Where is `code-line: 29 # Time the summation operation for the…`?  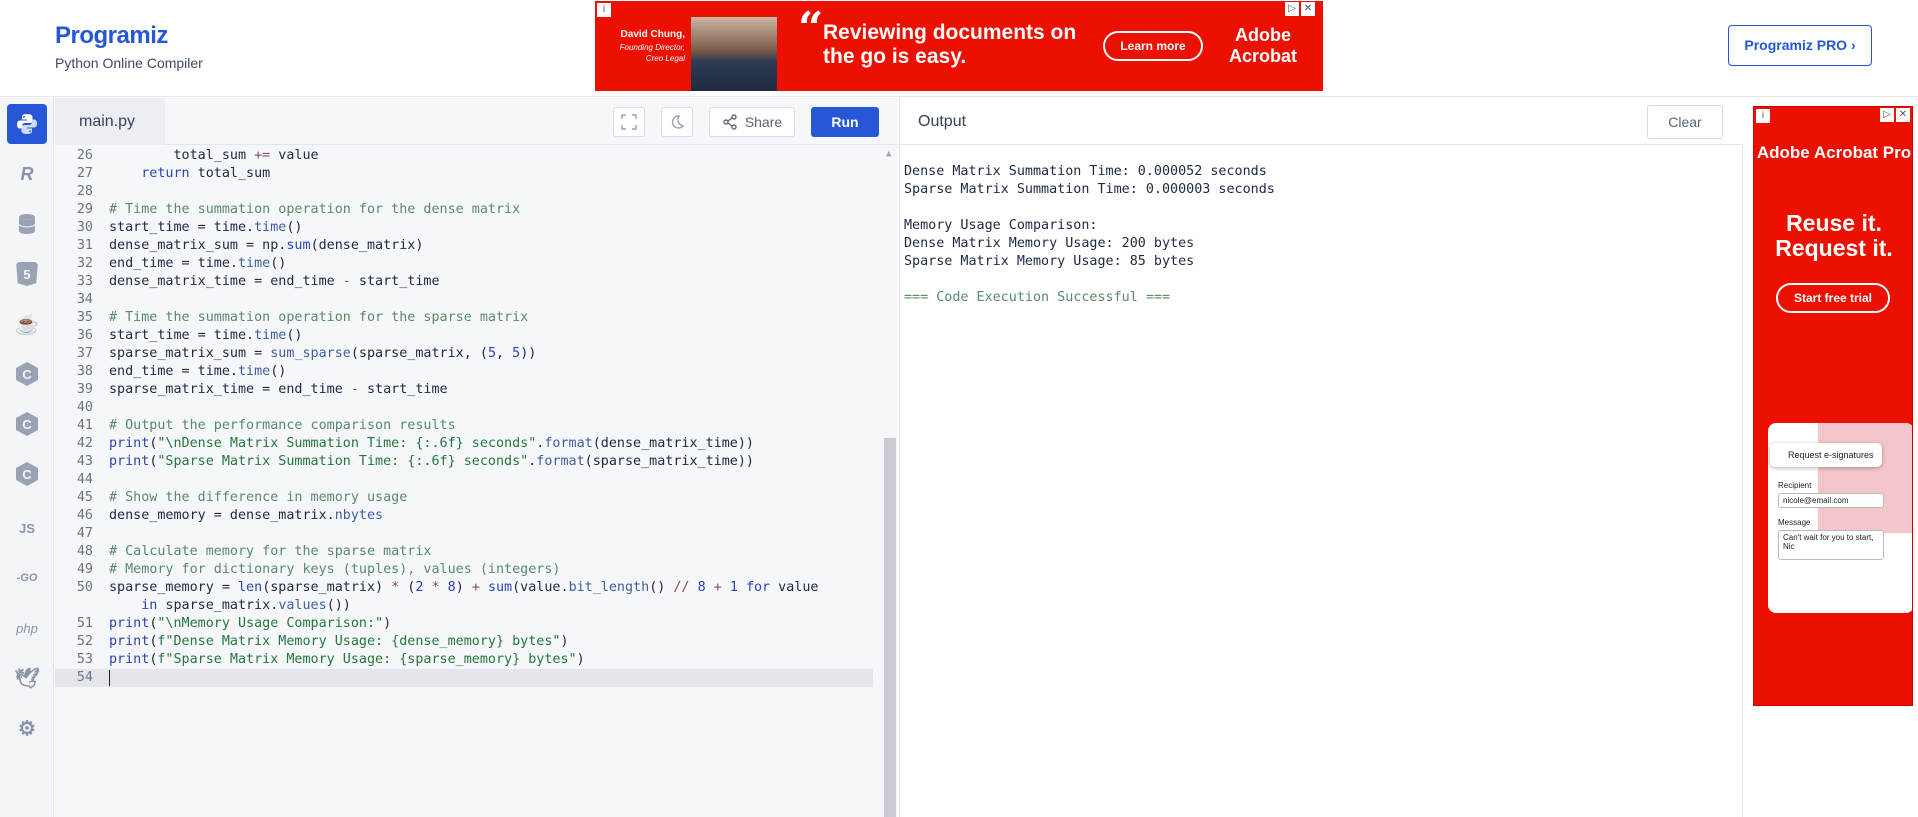 code-line: 29 # Time the summation operation for the… is located at coordinates (464, 210).